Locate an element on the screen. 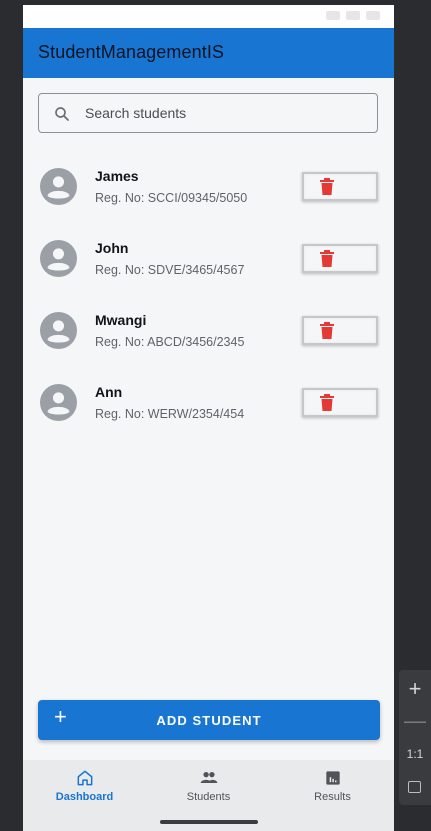 The height and width of the screenshot is (831, 431). app-title: StudentManagementIS is located at coordinates (131, 52).